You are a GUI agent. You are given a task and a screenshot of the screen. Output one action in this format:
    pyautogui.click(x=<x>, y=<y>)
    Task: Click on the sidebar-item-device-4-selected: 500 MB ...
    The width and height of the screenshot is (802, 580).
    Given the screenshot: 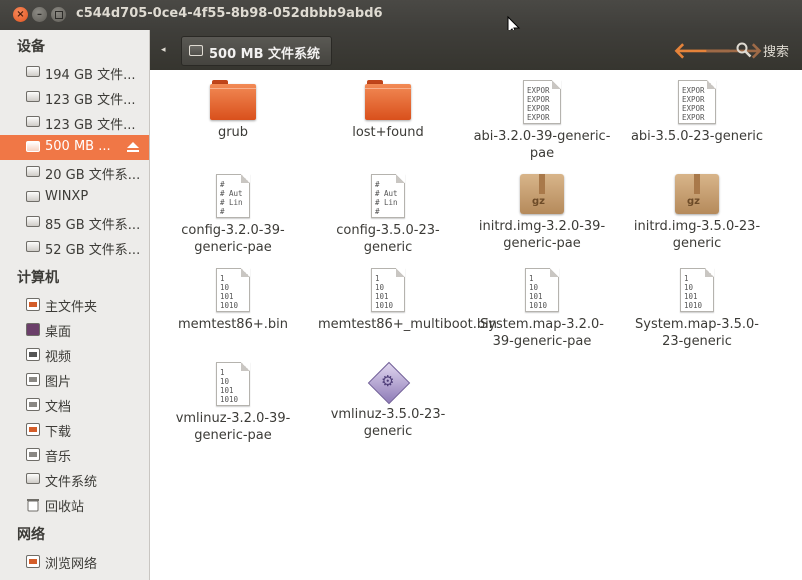 What is the action you would take?
    pyautogui.click(x=74, y=147)
    